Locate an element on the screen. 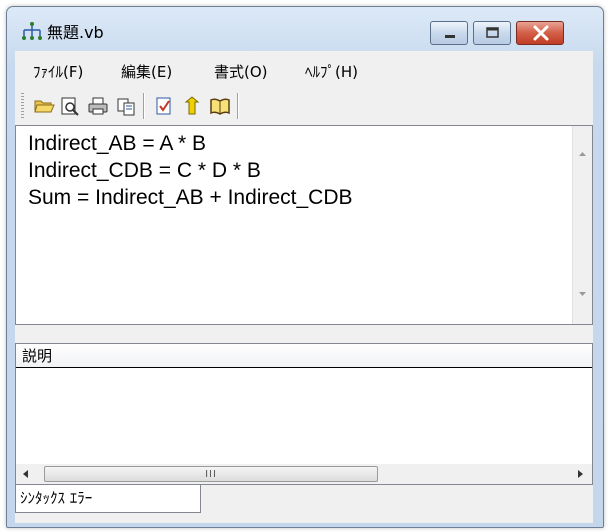 Image resolution: width=610 pixels, height=532 pixels. tab-syntax-error: ｼﾝﾀｯｸｽ ｴﾗｰ is located at coordinates (108, 499).